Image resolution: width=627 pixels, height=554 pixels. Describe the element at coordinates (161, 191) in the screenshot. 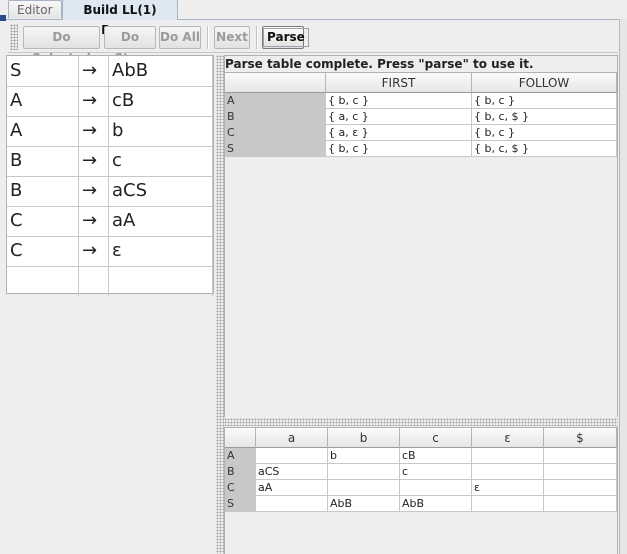

I see `grammar-rhs: aCS` at that location.